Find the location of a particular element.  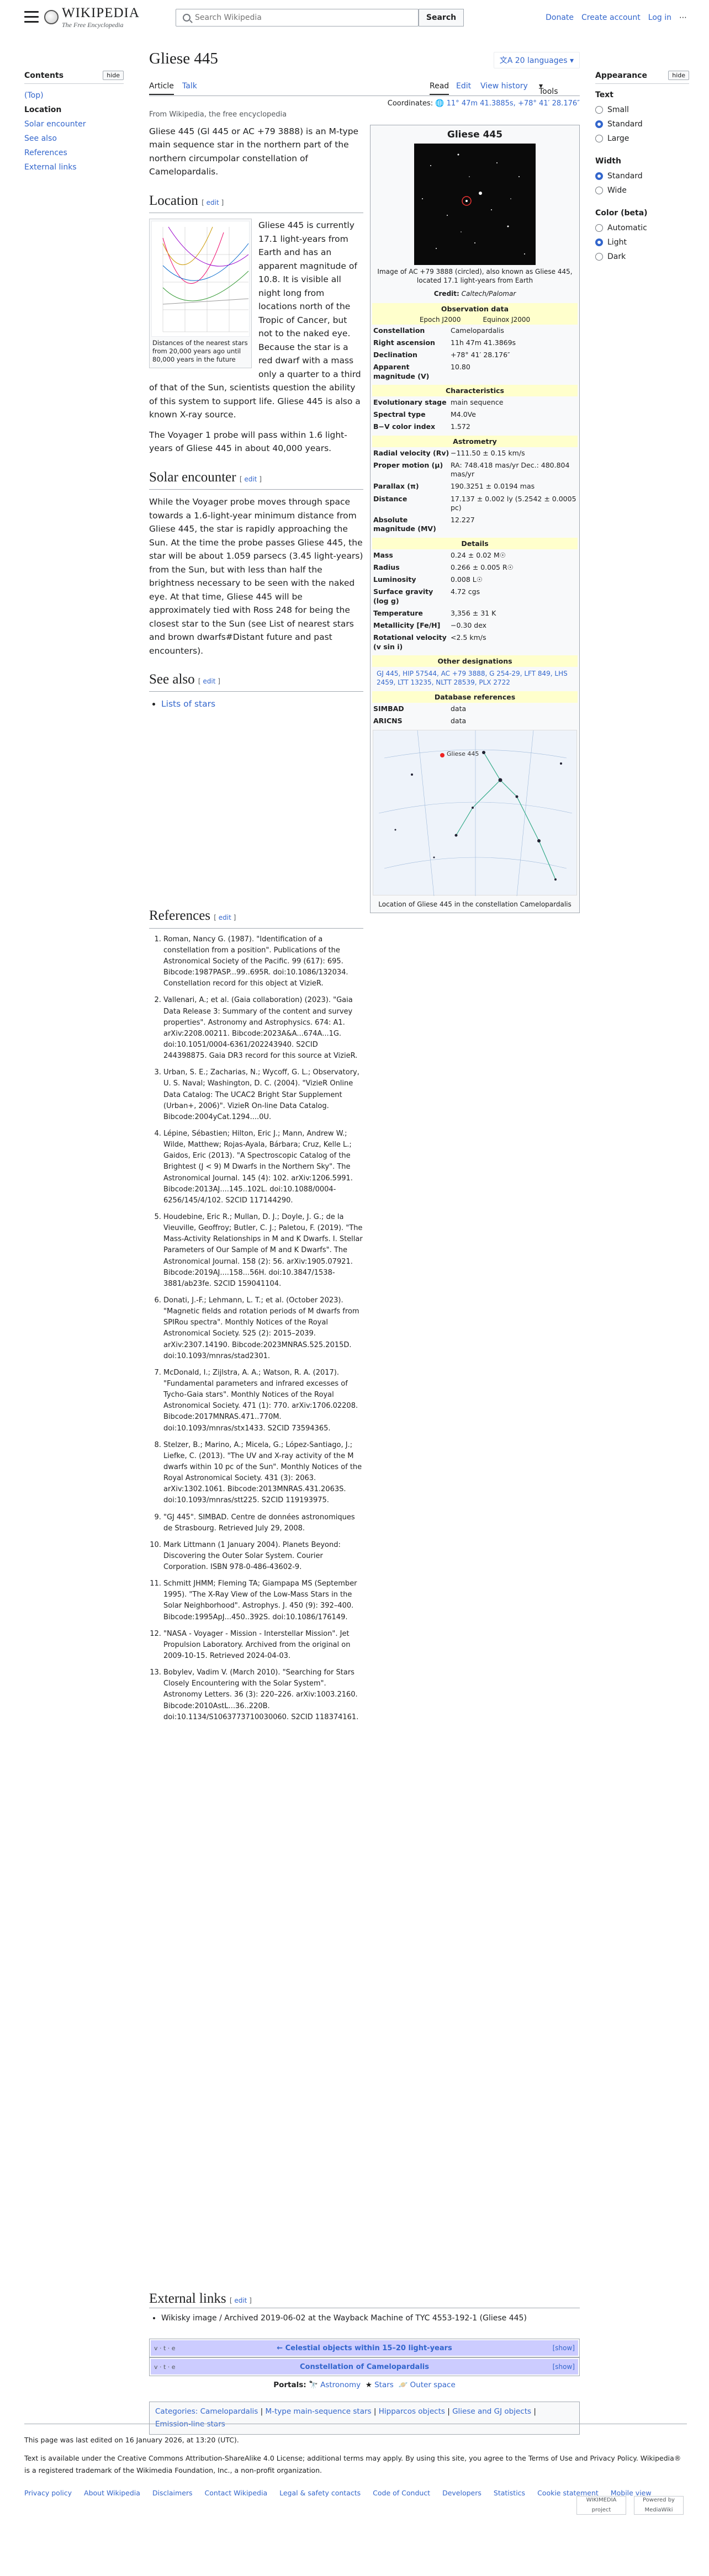

toc-item-top: (Top) is located at coordinates (74, 95).